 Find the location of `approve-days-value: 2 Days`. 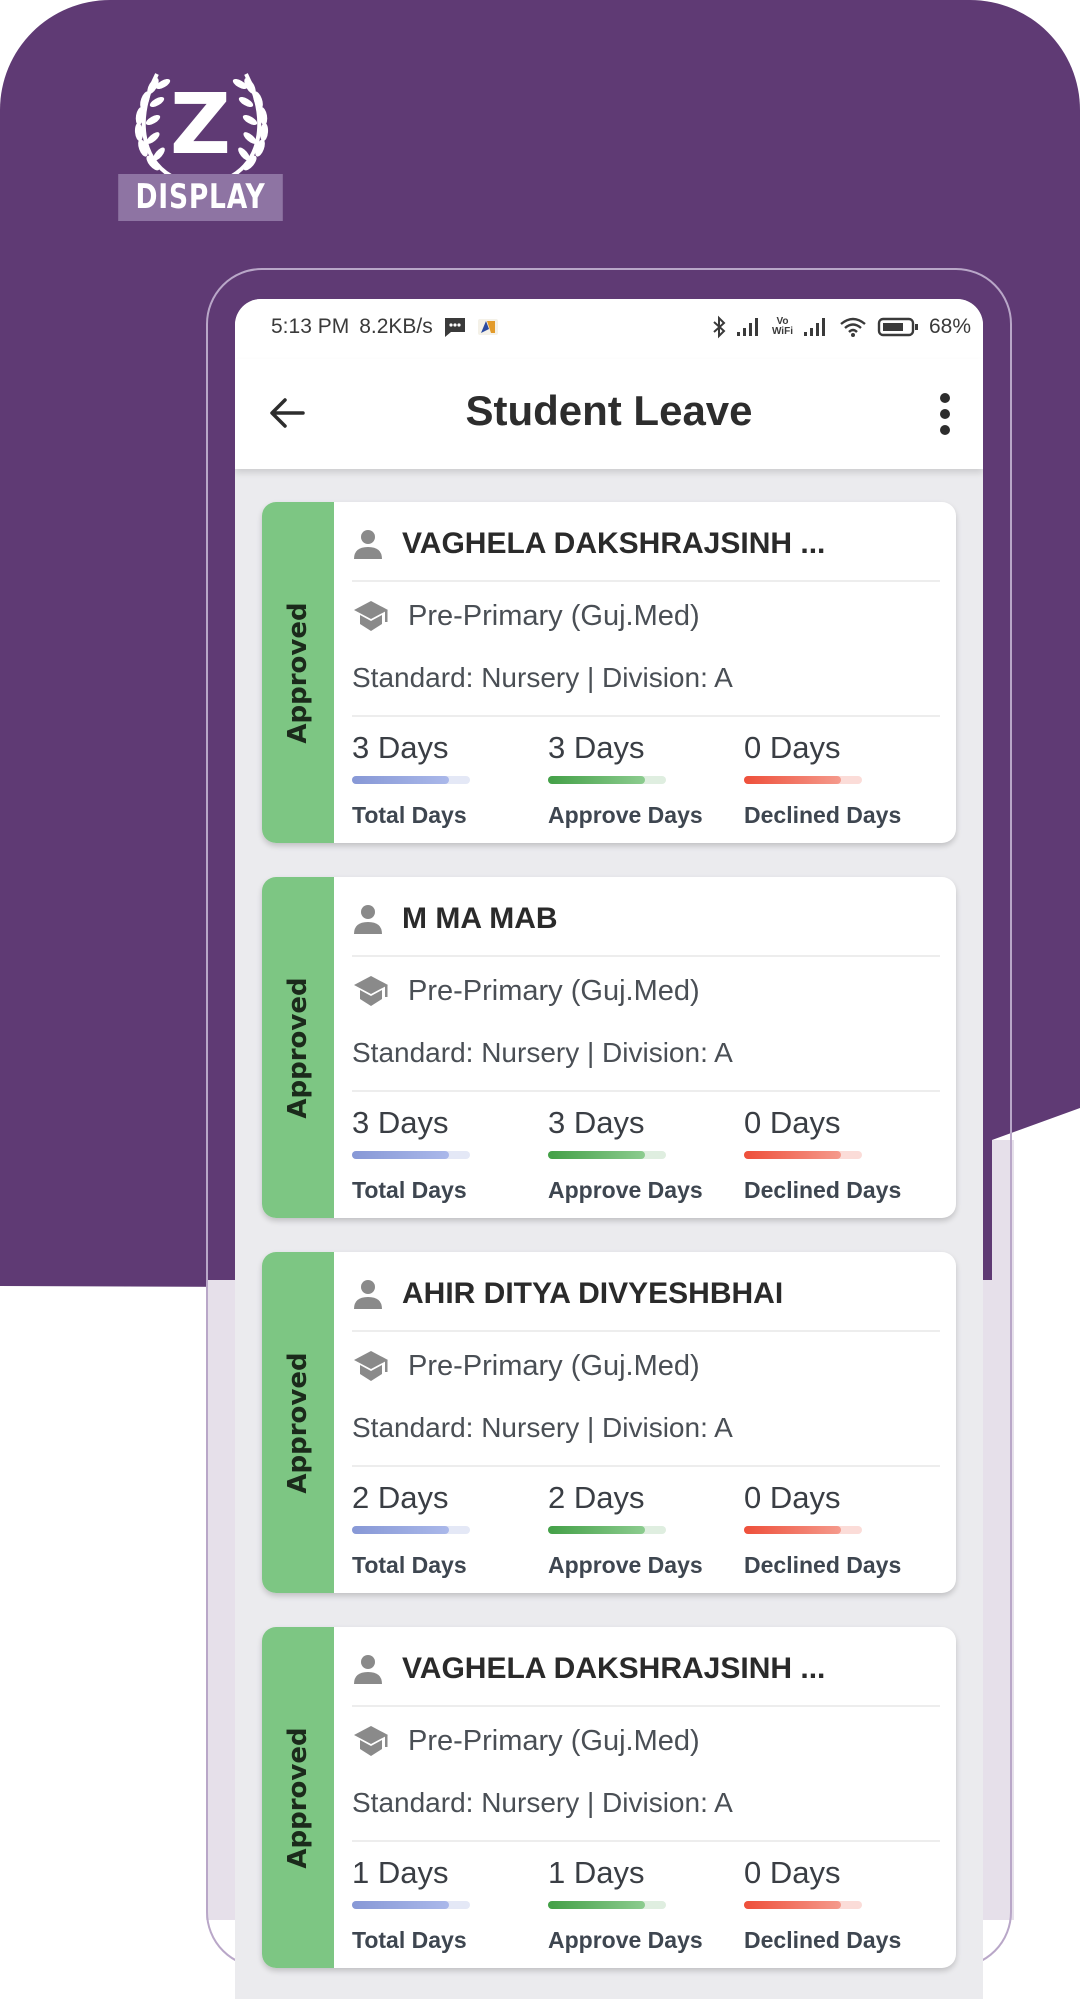

approve-days-value: 2 Days is located at coordinates (596, 1497).